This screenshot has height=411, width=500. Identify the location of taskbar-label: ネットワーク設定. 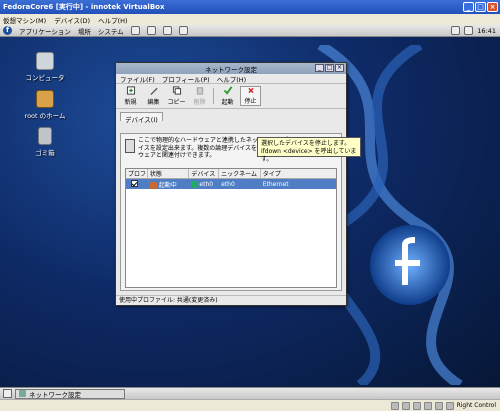
(55, 394).